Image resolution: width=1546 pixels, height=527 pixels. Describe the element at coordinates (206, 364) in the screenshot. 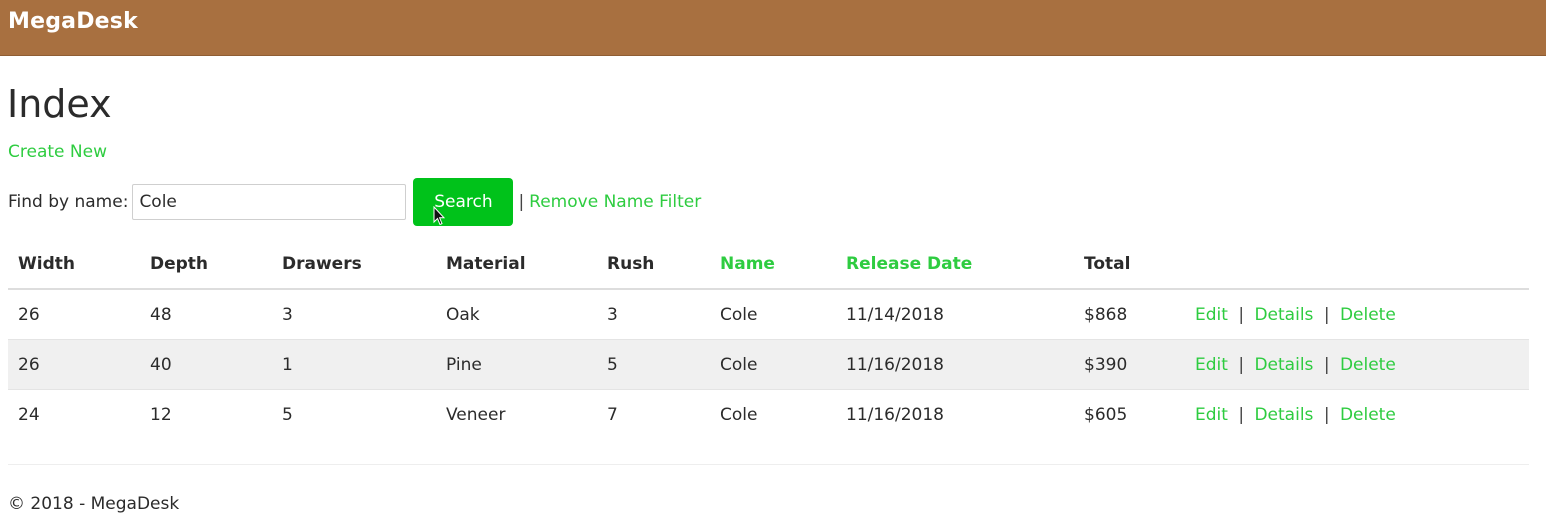

I see `cell-depth: 40` at that location.